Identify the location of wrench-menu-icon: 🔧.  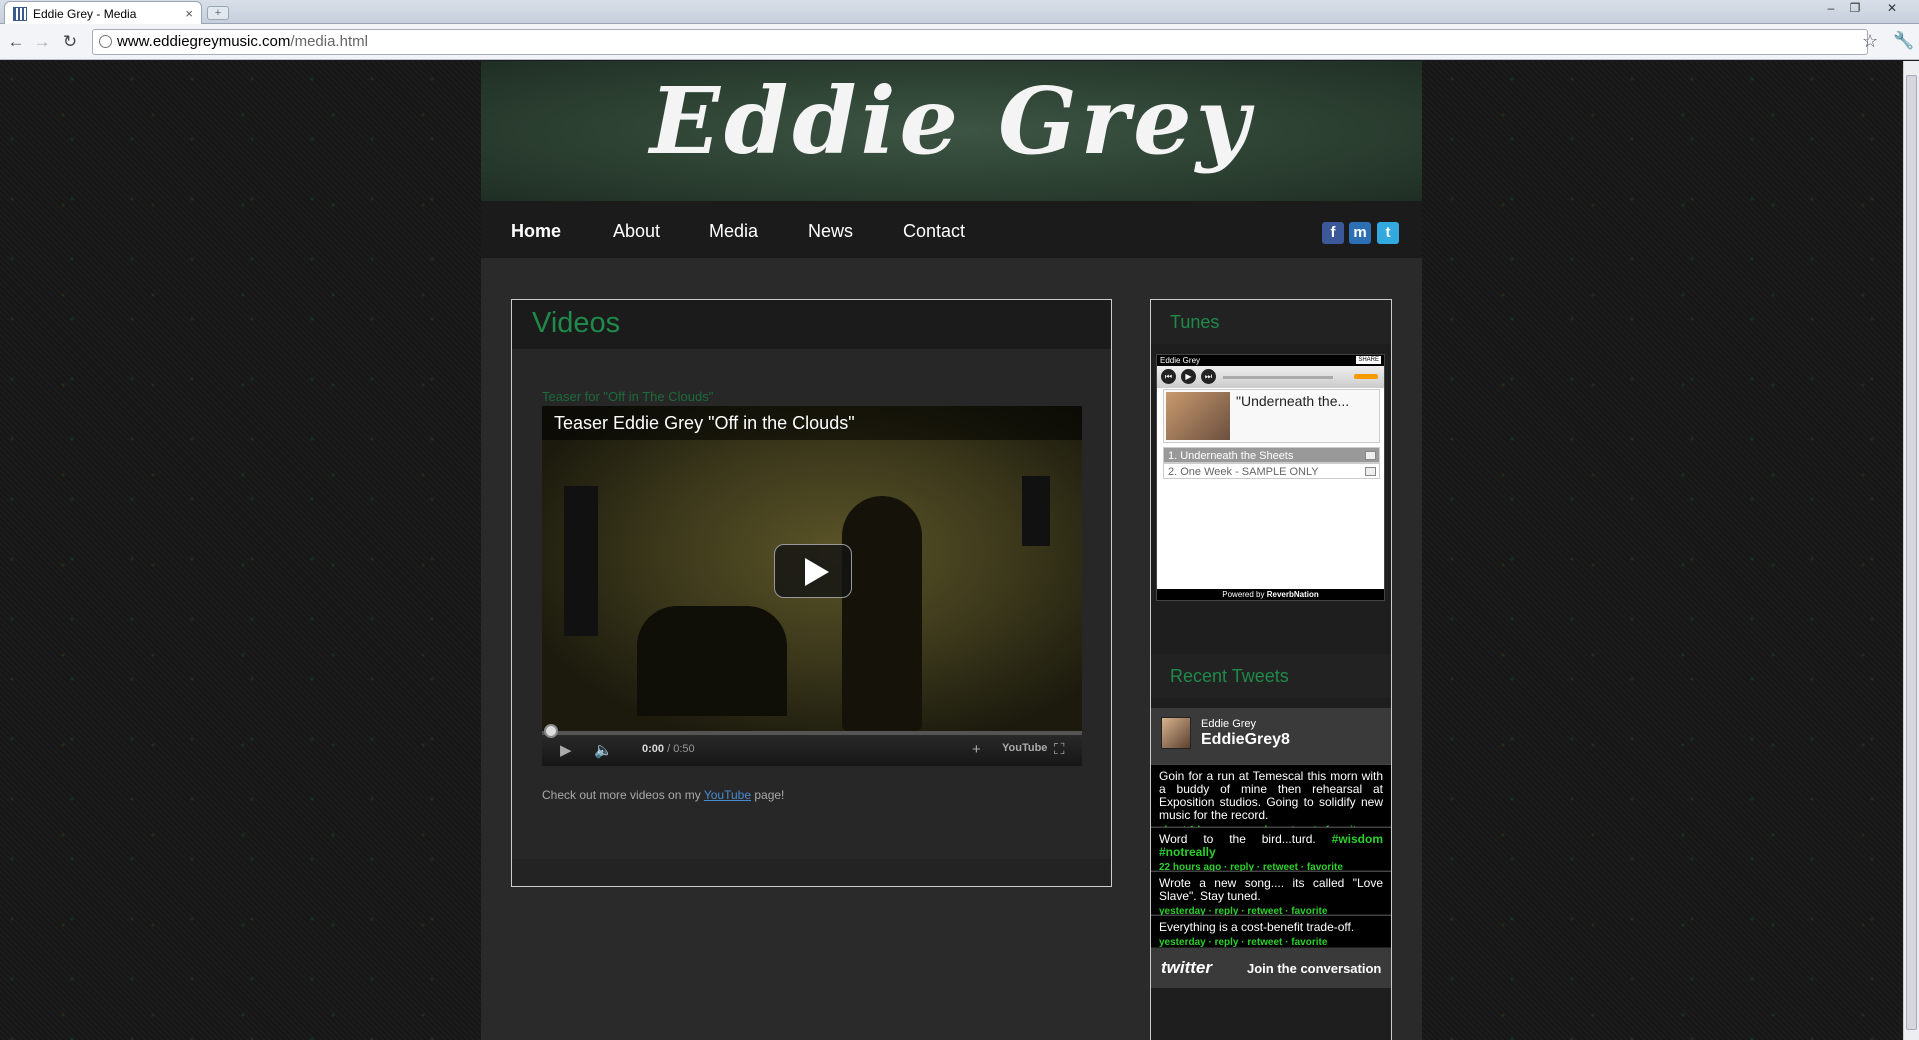
(1903, 41).